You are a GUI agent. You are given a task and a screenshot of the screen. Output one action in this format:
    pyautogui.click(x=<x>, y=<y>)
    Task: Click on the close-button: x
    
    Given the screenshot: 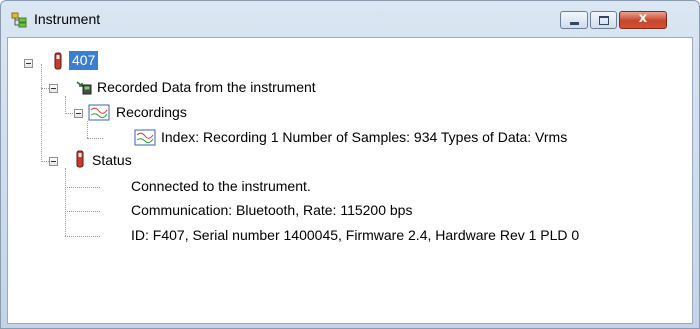 What is the action you would take?
    pyautogui.click(x=643, y=20)
    